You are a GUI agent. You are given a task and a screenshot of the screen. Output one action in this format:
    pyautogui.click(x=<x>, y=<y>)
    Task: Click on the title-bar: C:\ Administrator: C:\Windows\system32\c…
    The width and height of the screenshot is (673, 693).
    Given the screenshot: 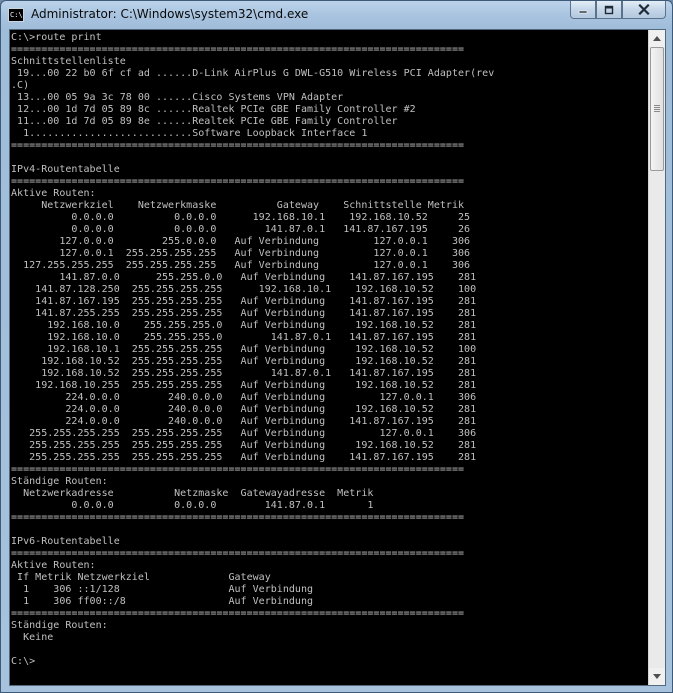 What is the action you would take?
    pyautogui.click(x=336, y=15)
    